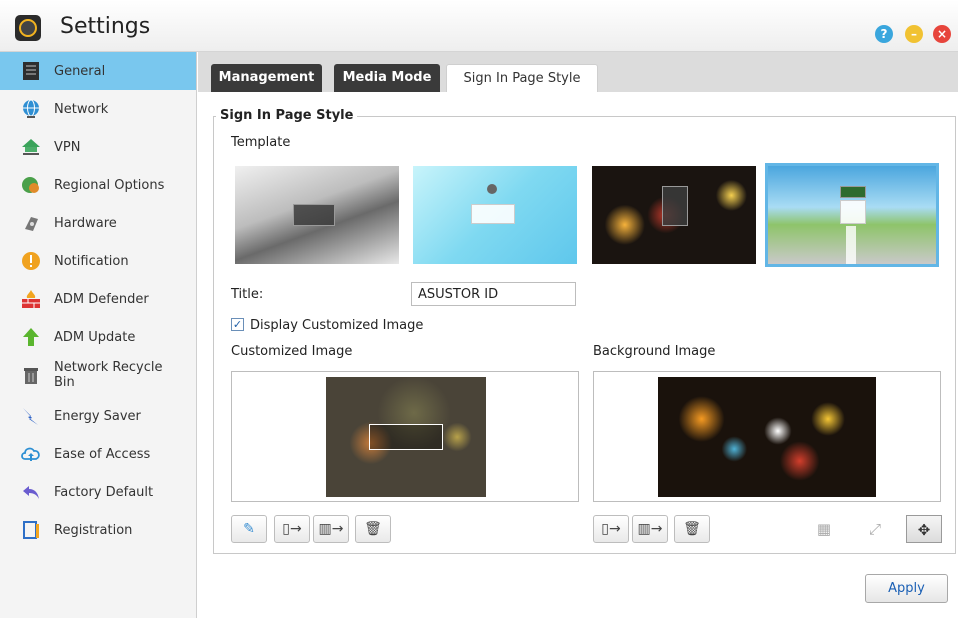 This screenshot has height=618, width=958. Describe the element at coordinates (67, 147) in the screenshot. I see `sidebar-item-label: VPN` at that location.